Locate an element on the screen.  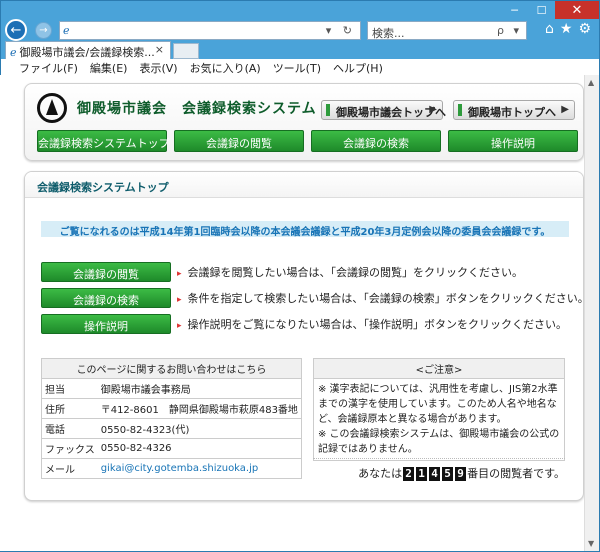
new-tab-button is located at coordinates (186, 51).